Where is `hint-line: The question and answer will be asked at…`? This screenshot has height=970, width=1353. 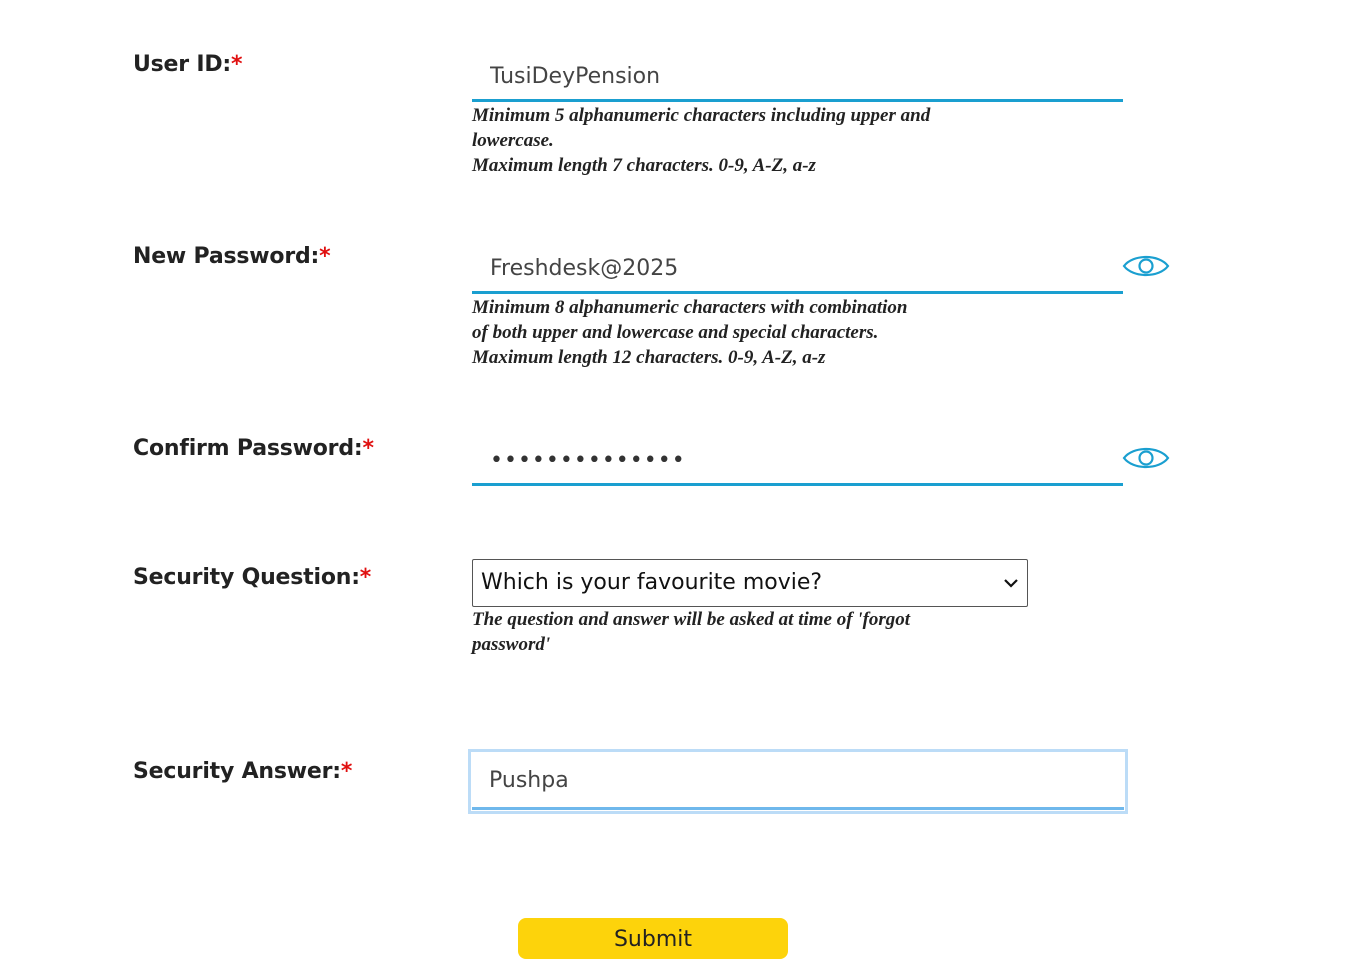 hint-line: The question and answer will be asked at… is located at coordinates (691, 619).